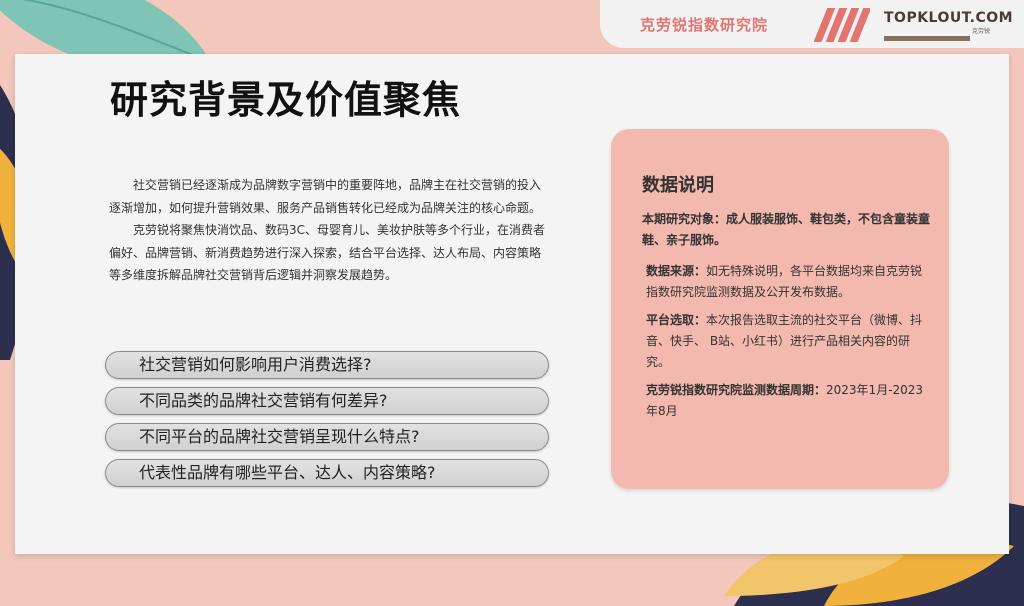 The width and height of the screenshot is (1024, 606). Describe the element at coordinates (286, 100) in the screenshot. I see `page-title: 研究背景及价值聚焦` at that location.